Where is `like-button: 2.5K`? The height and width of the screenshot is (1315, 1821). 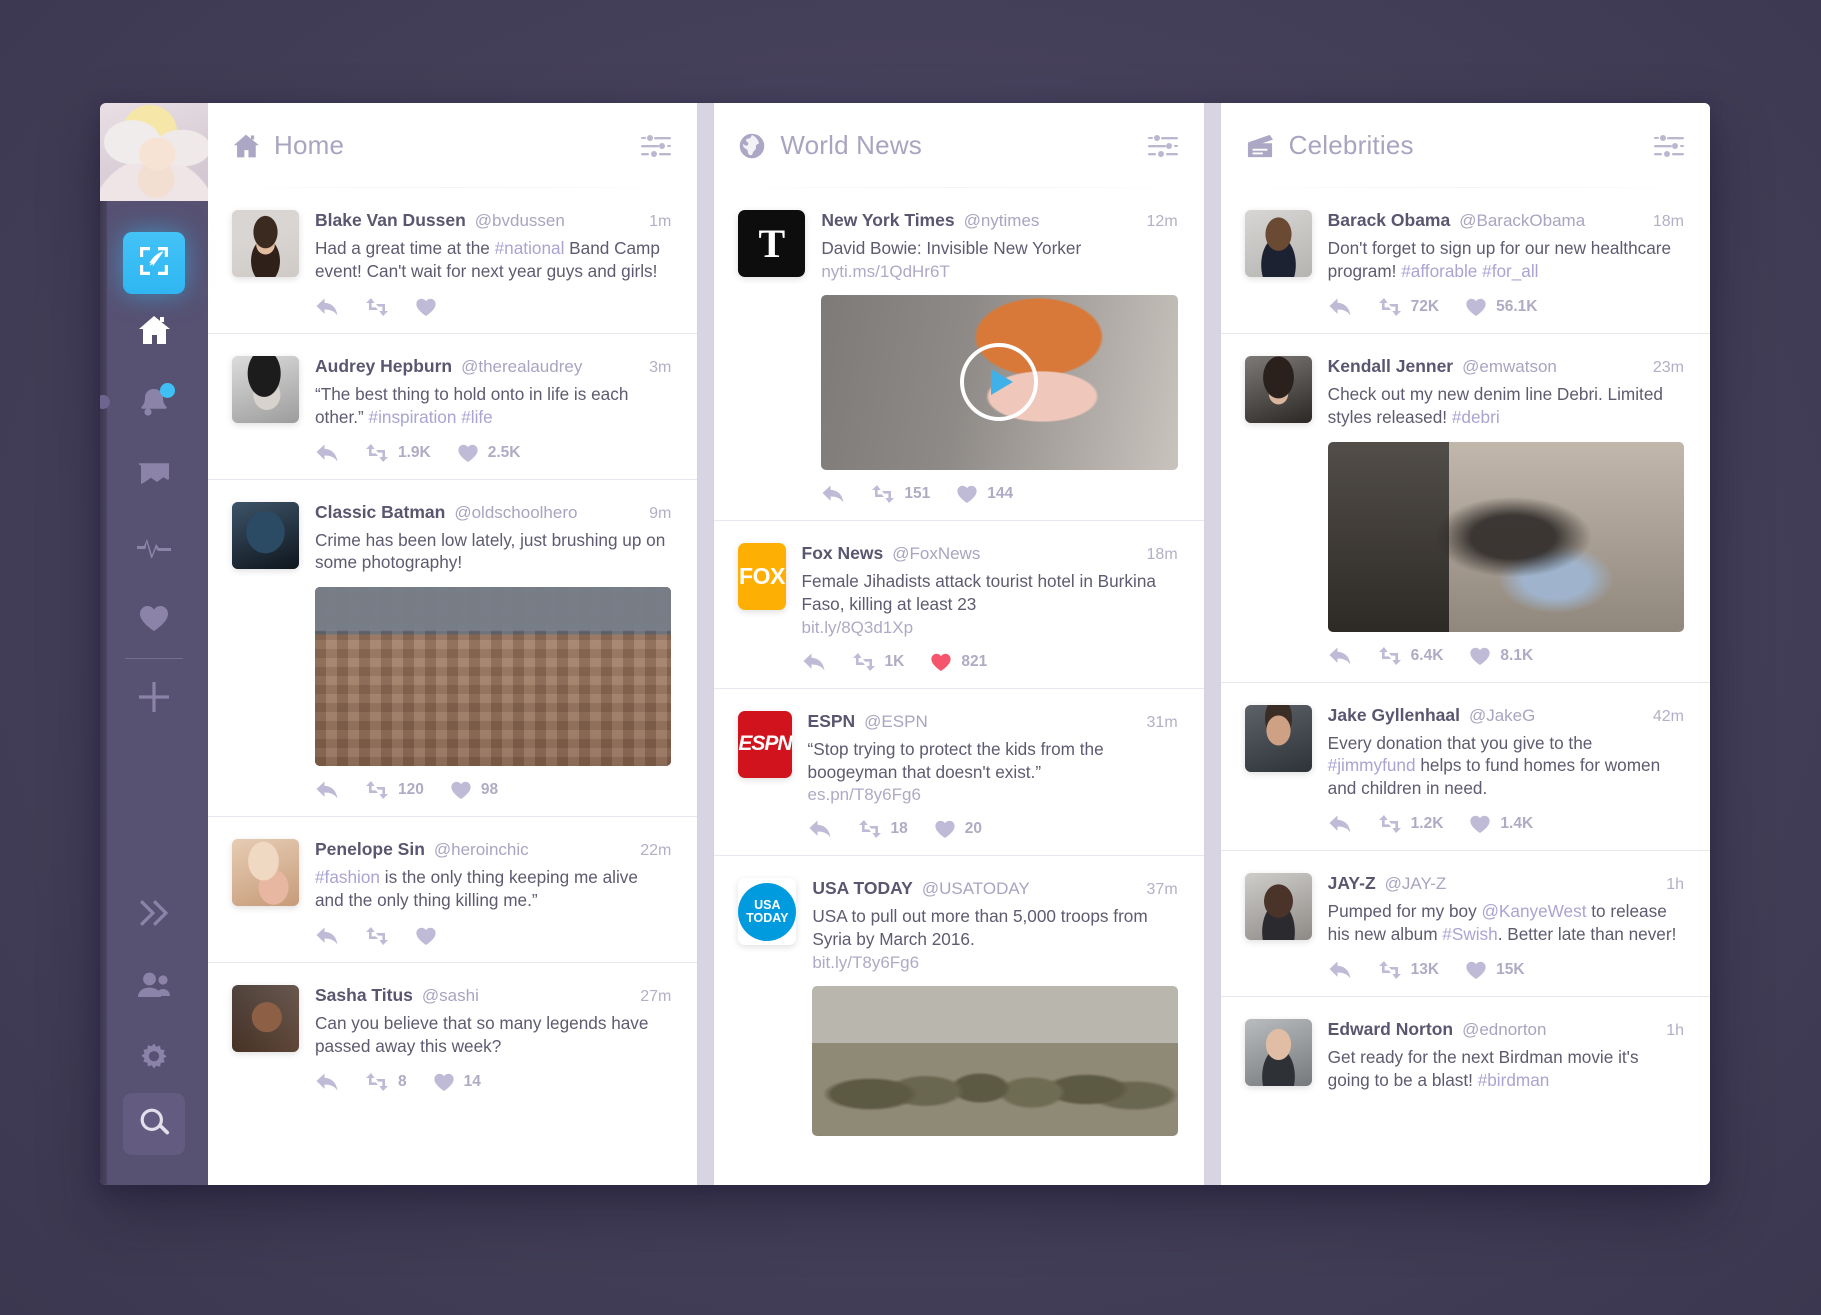
like-button: 2.5K is located at coordinates (489, 453).